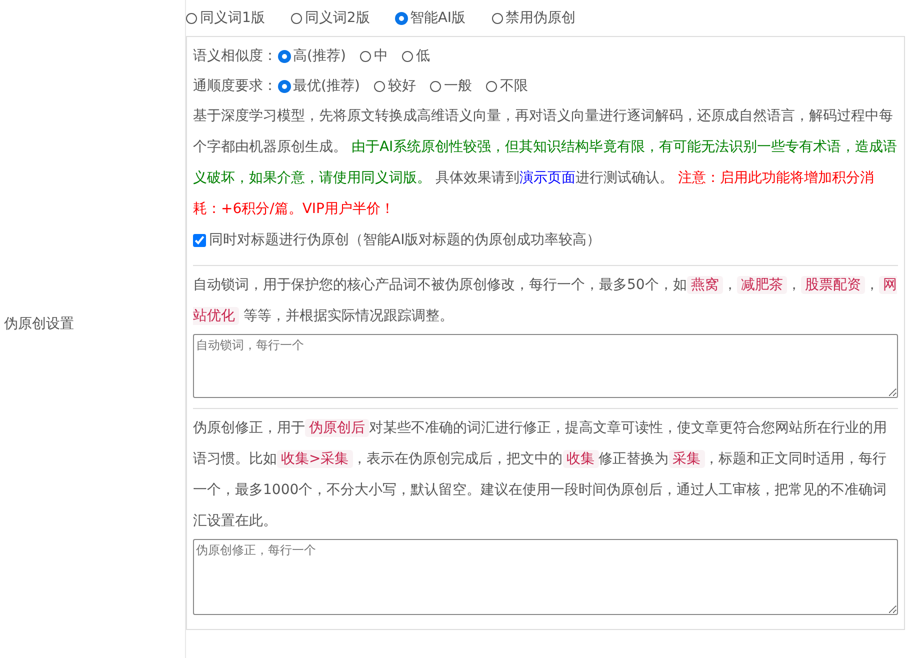 This screenshot has width=911, height=658. Describe the element at coordinates (235, 86) in the screenshot. I see `setting-label: 通顺度要求：` at that location.